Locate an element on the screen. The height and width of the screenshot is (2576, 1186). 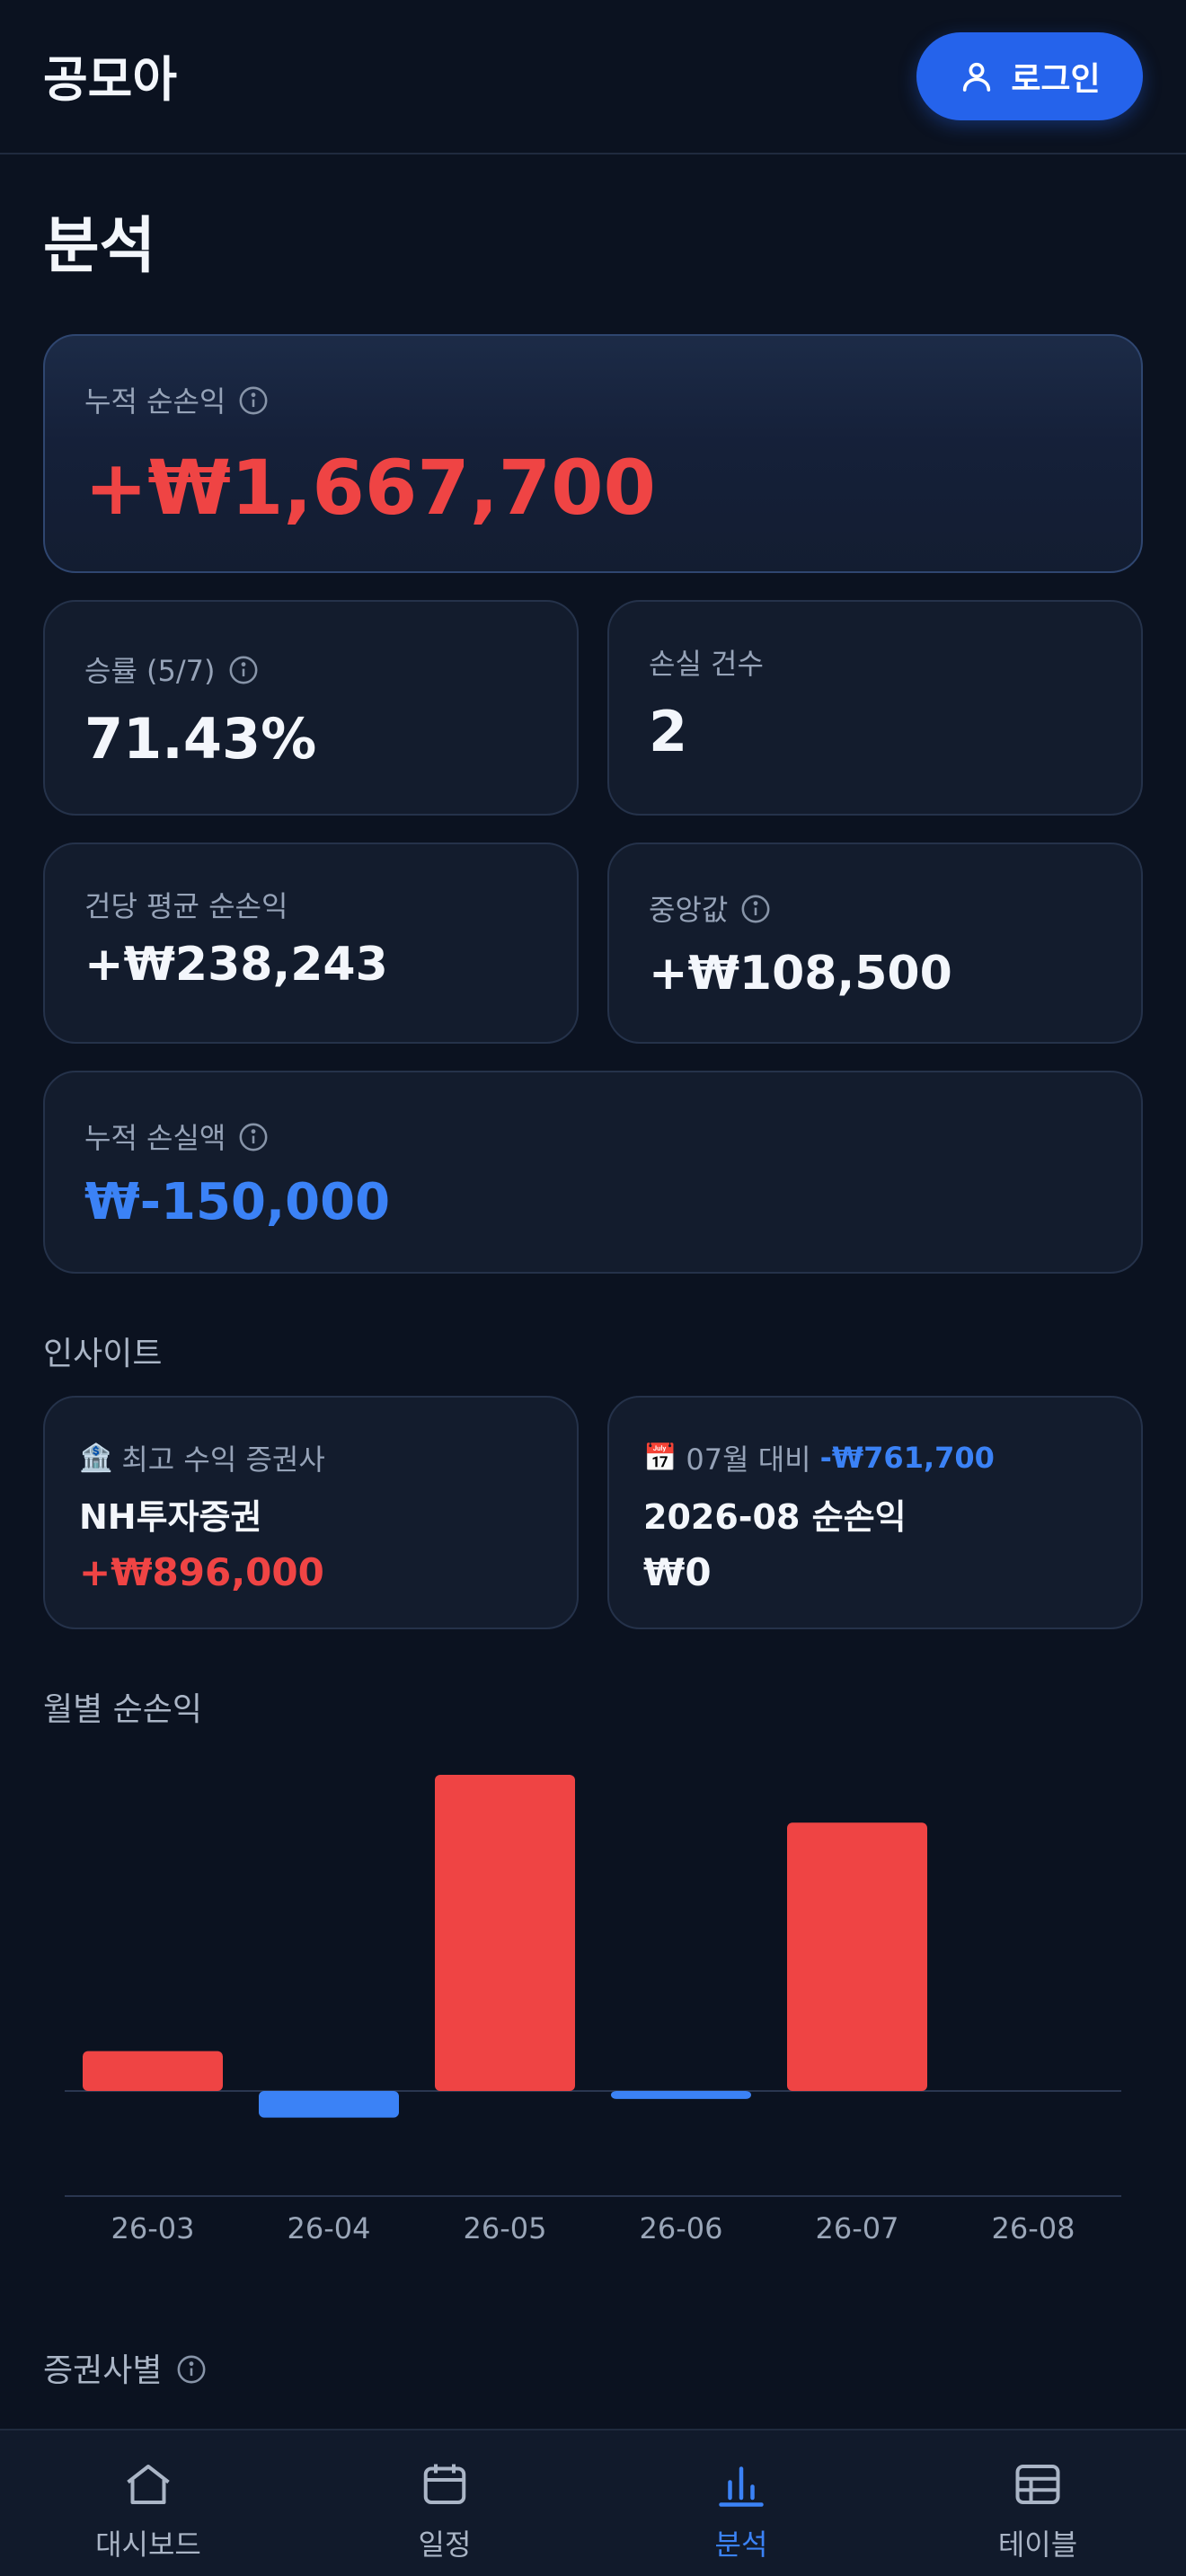
top-broker-value: +₩896,000 is located at coordinates (201, 1572).